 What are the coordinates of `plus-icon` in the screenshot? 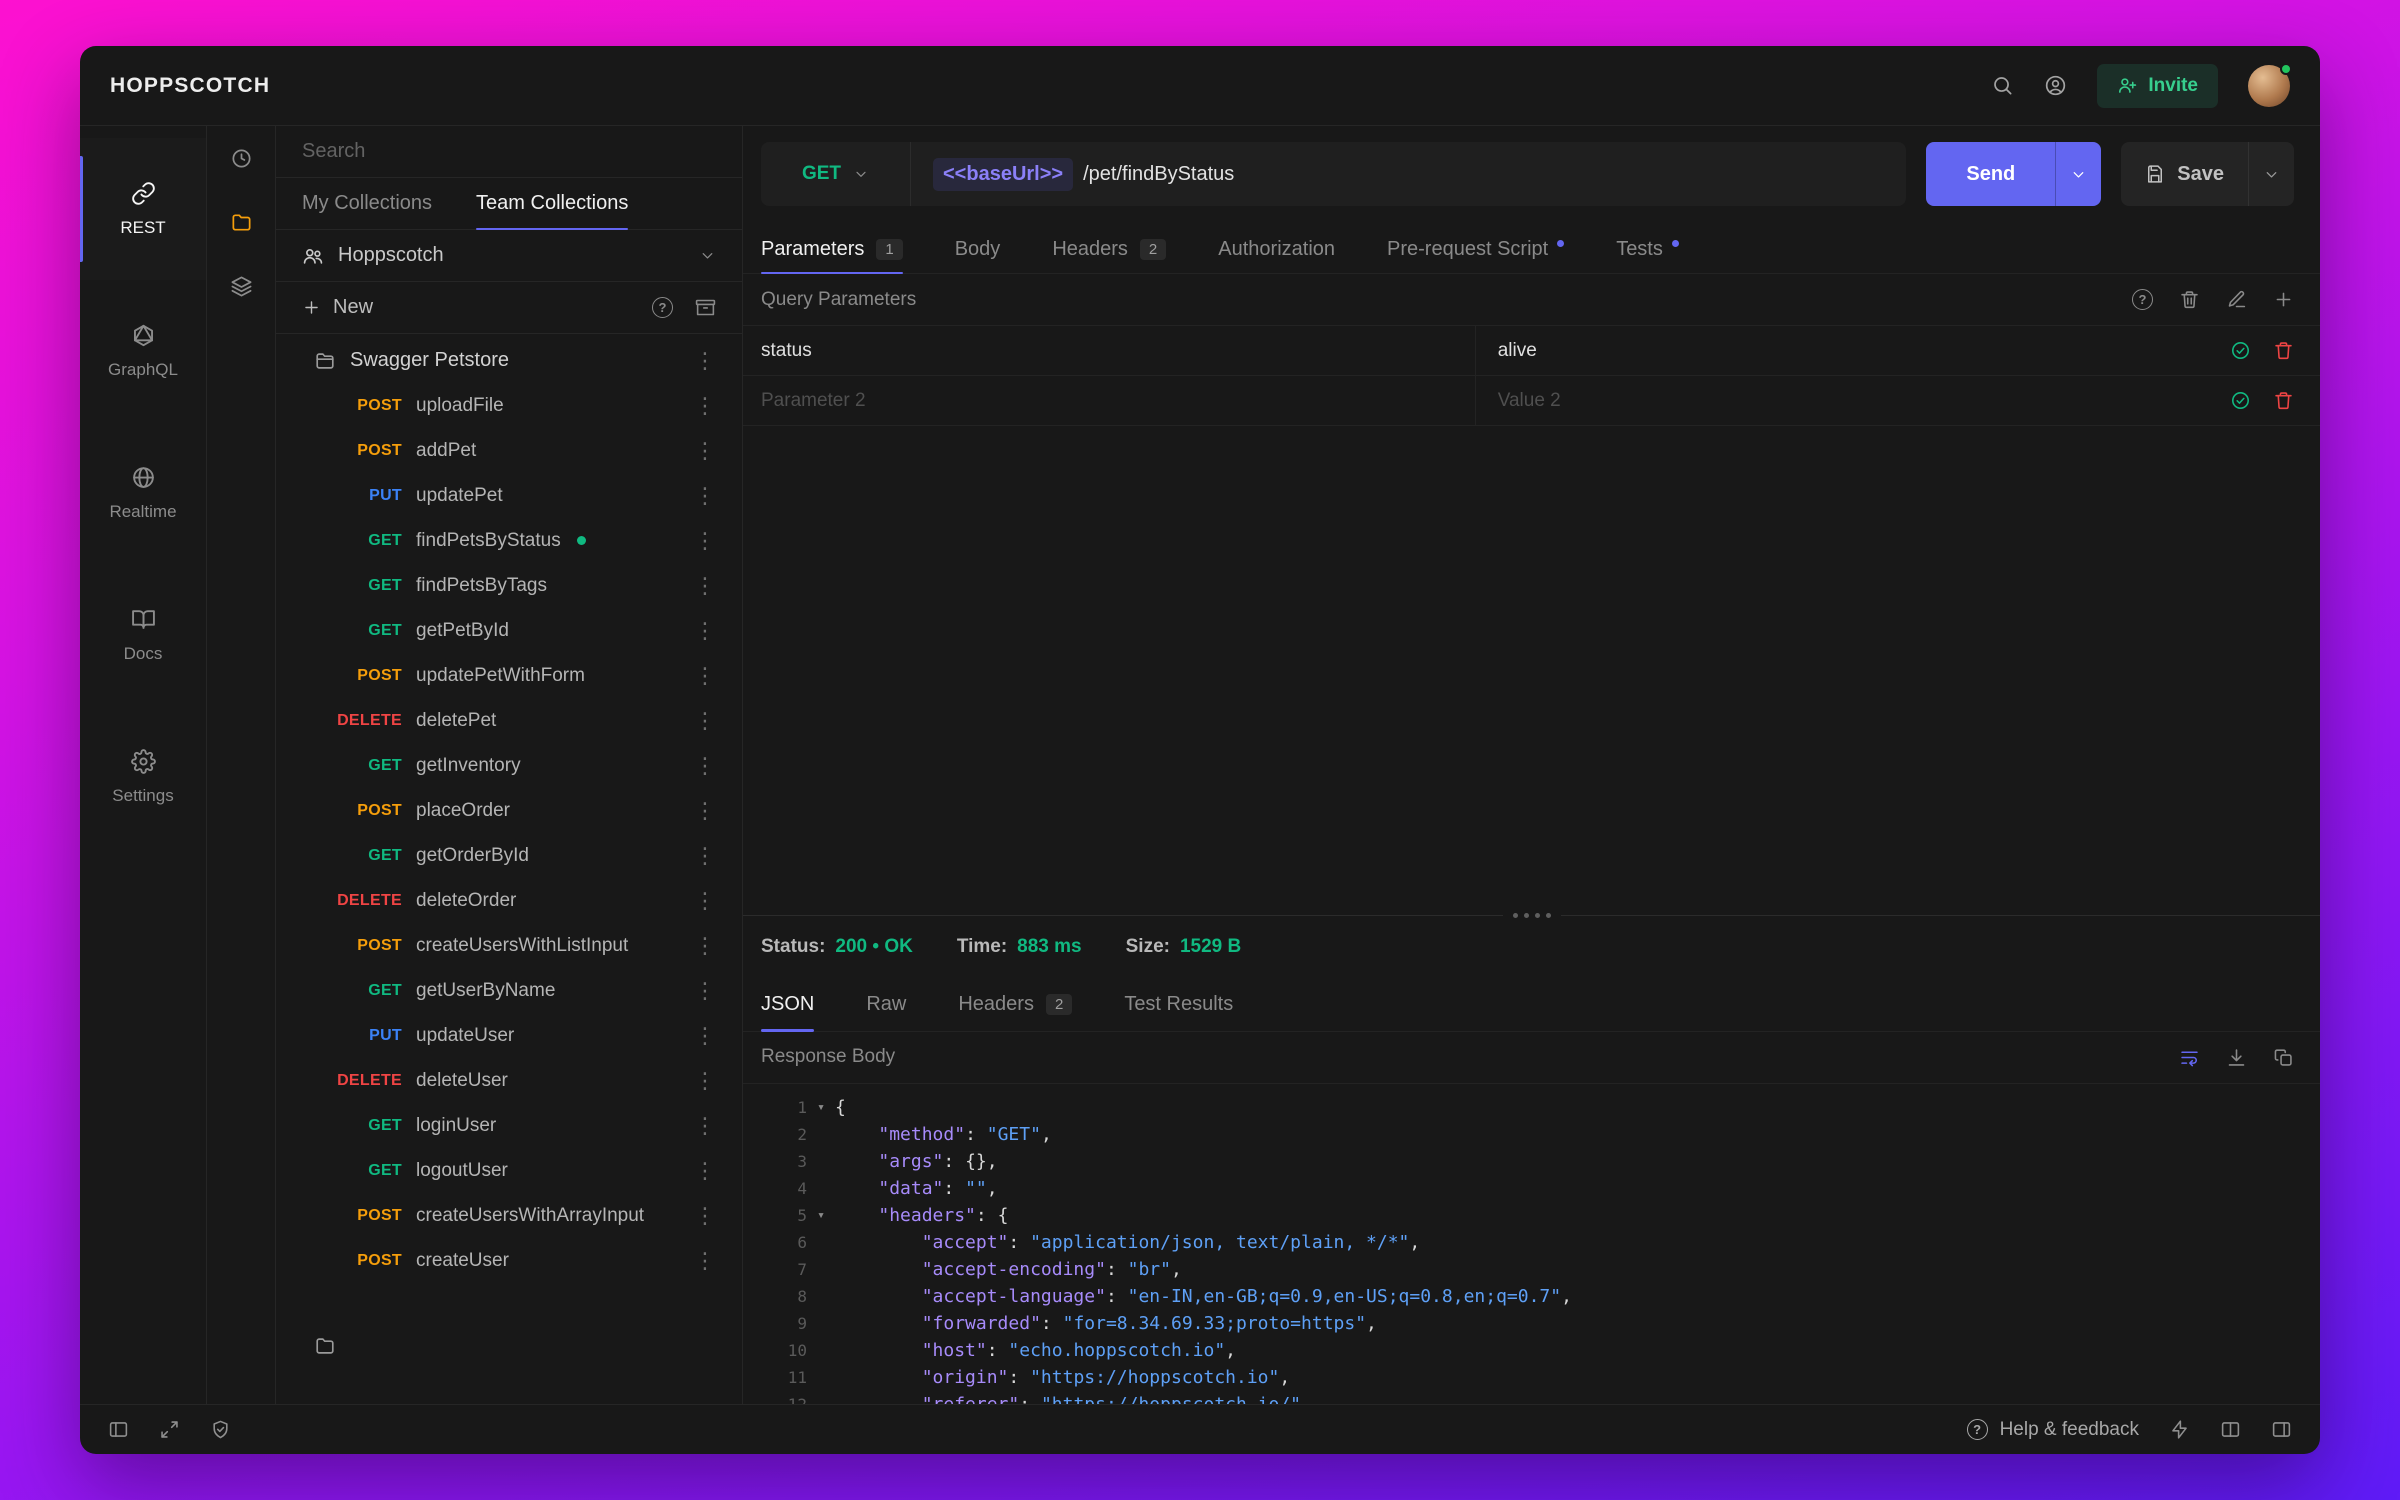 It's located at (311, 307).